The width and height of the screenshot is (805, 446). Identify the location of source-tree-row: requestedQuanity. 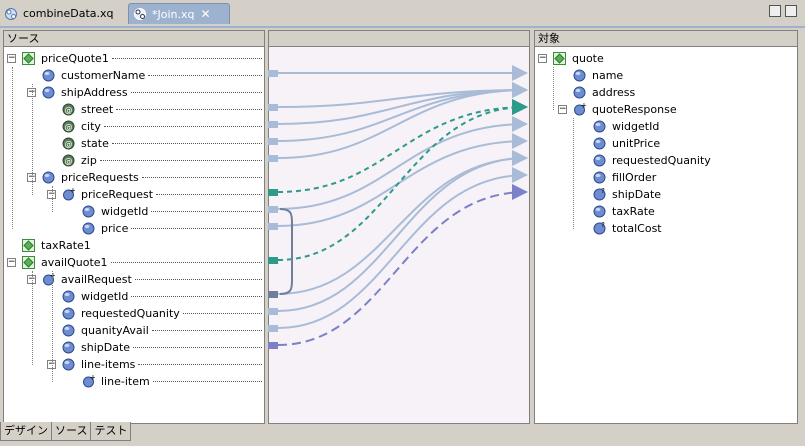
(134, 313).